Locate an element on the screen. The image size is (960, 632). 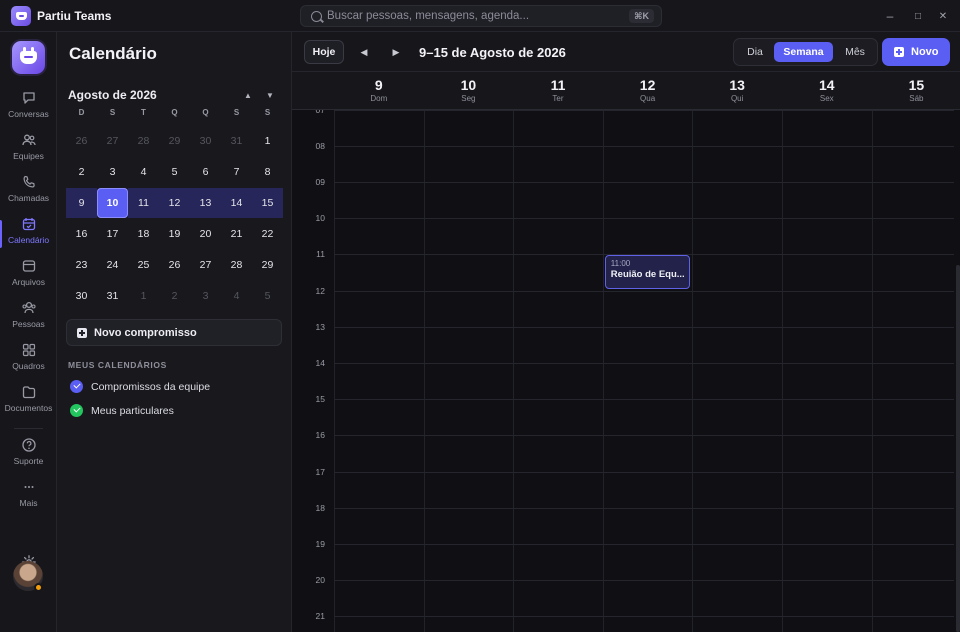
rail-item-quadros: Quadros is located at coordinates (28, 362).